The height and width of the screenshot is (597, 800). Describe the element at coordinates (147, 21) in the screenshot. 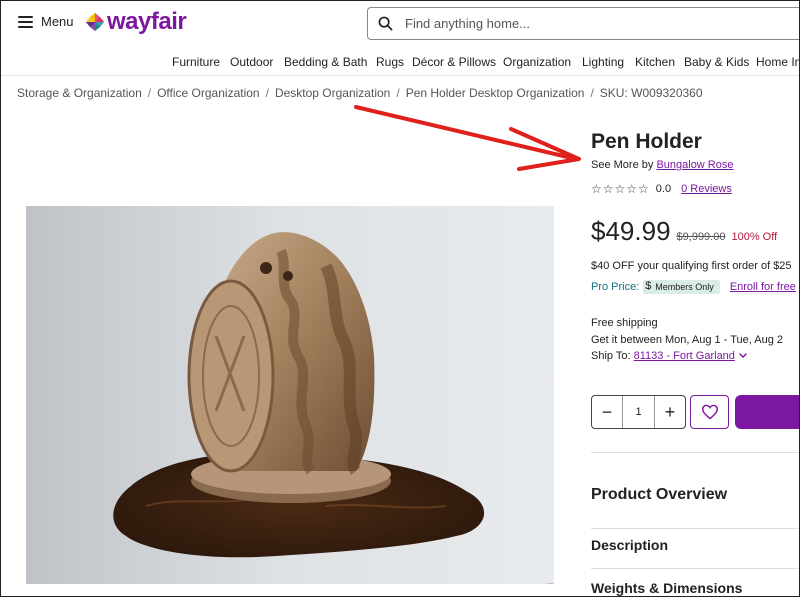

I see `logo-wordmark: wayfair` at that location.